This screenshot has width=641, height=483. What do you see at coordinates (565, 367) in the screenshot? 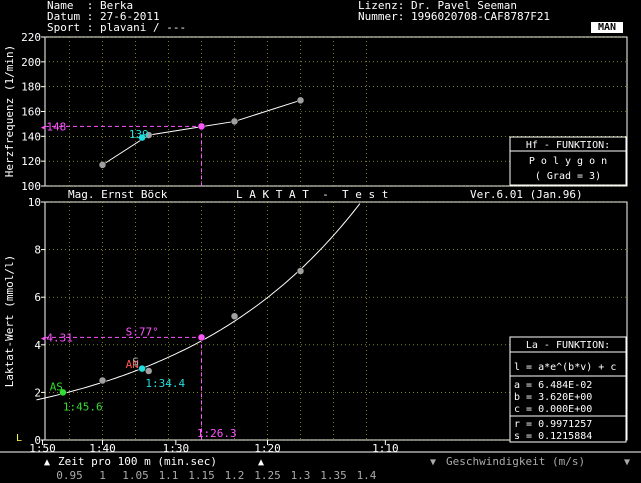
I see `la-box-formula: l = a*e^(b*v) + c` at bounding box center [565, 367].